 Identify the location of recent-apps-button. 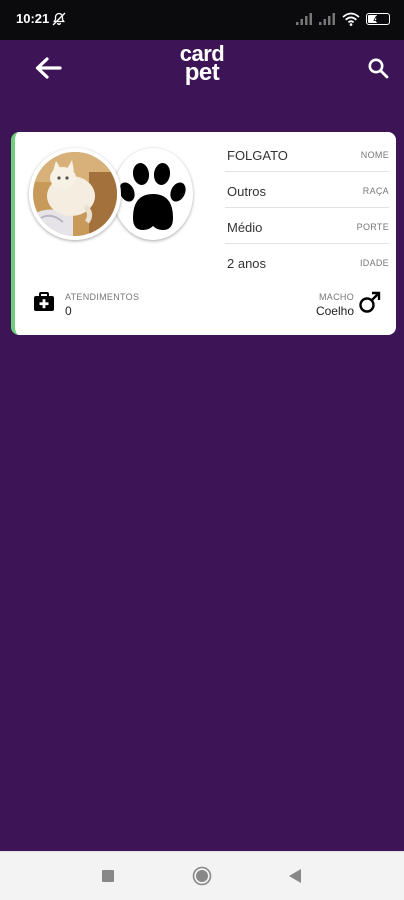
(108, 876).